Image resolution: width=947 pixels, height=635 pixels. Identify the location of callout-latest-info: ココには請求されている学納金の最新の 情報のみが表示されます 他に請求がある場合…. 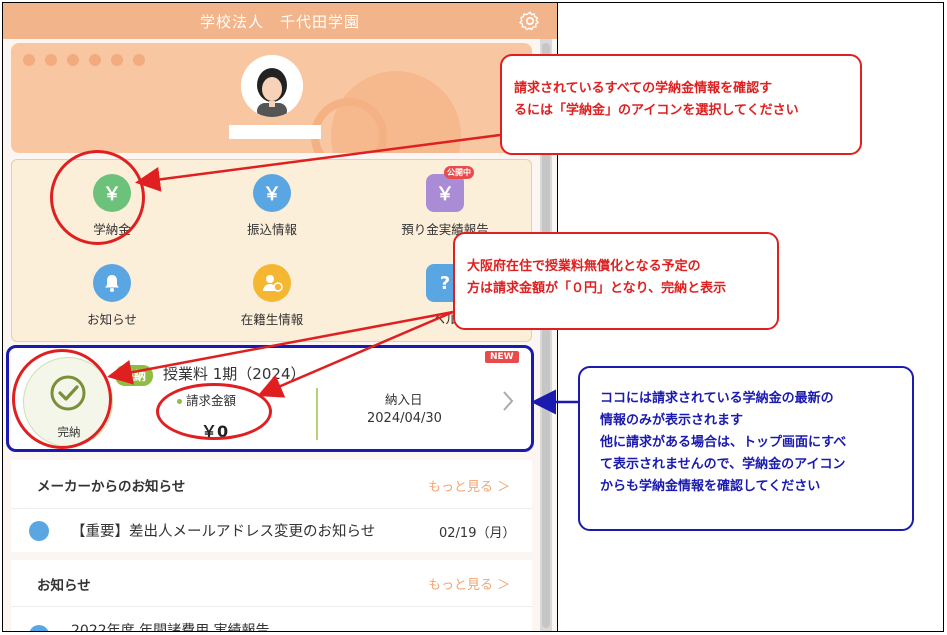
(746, 448).